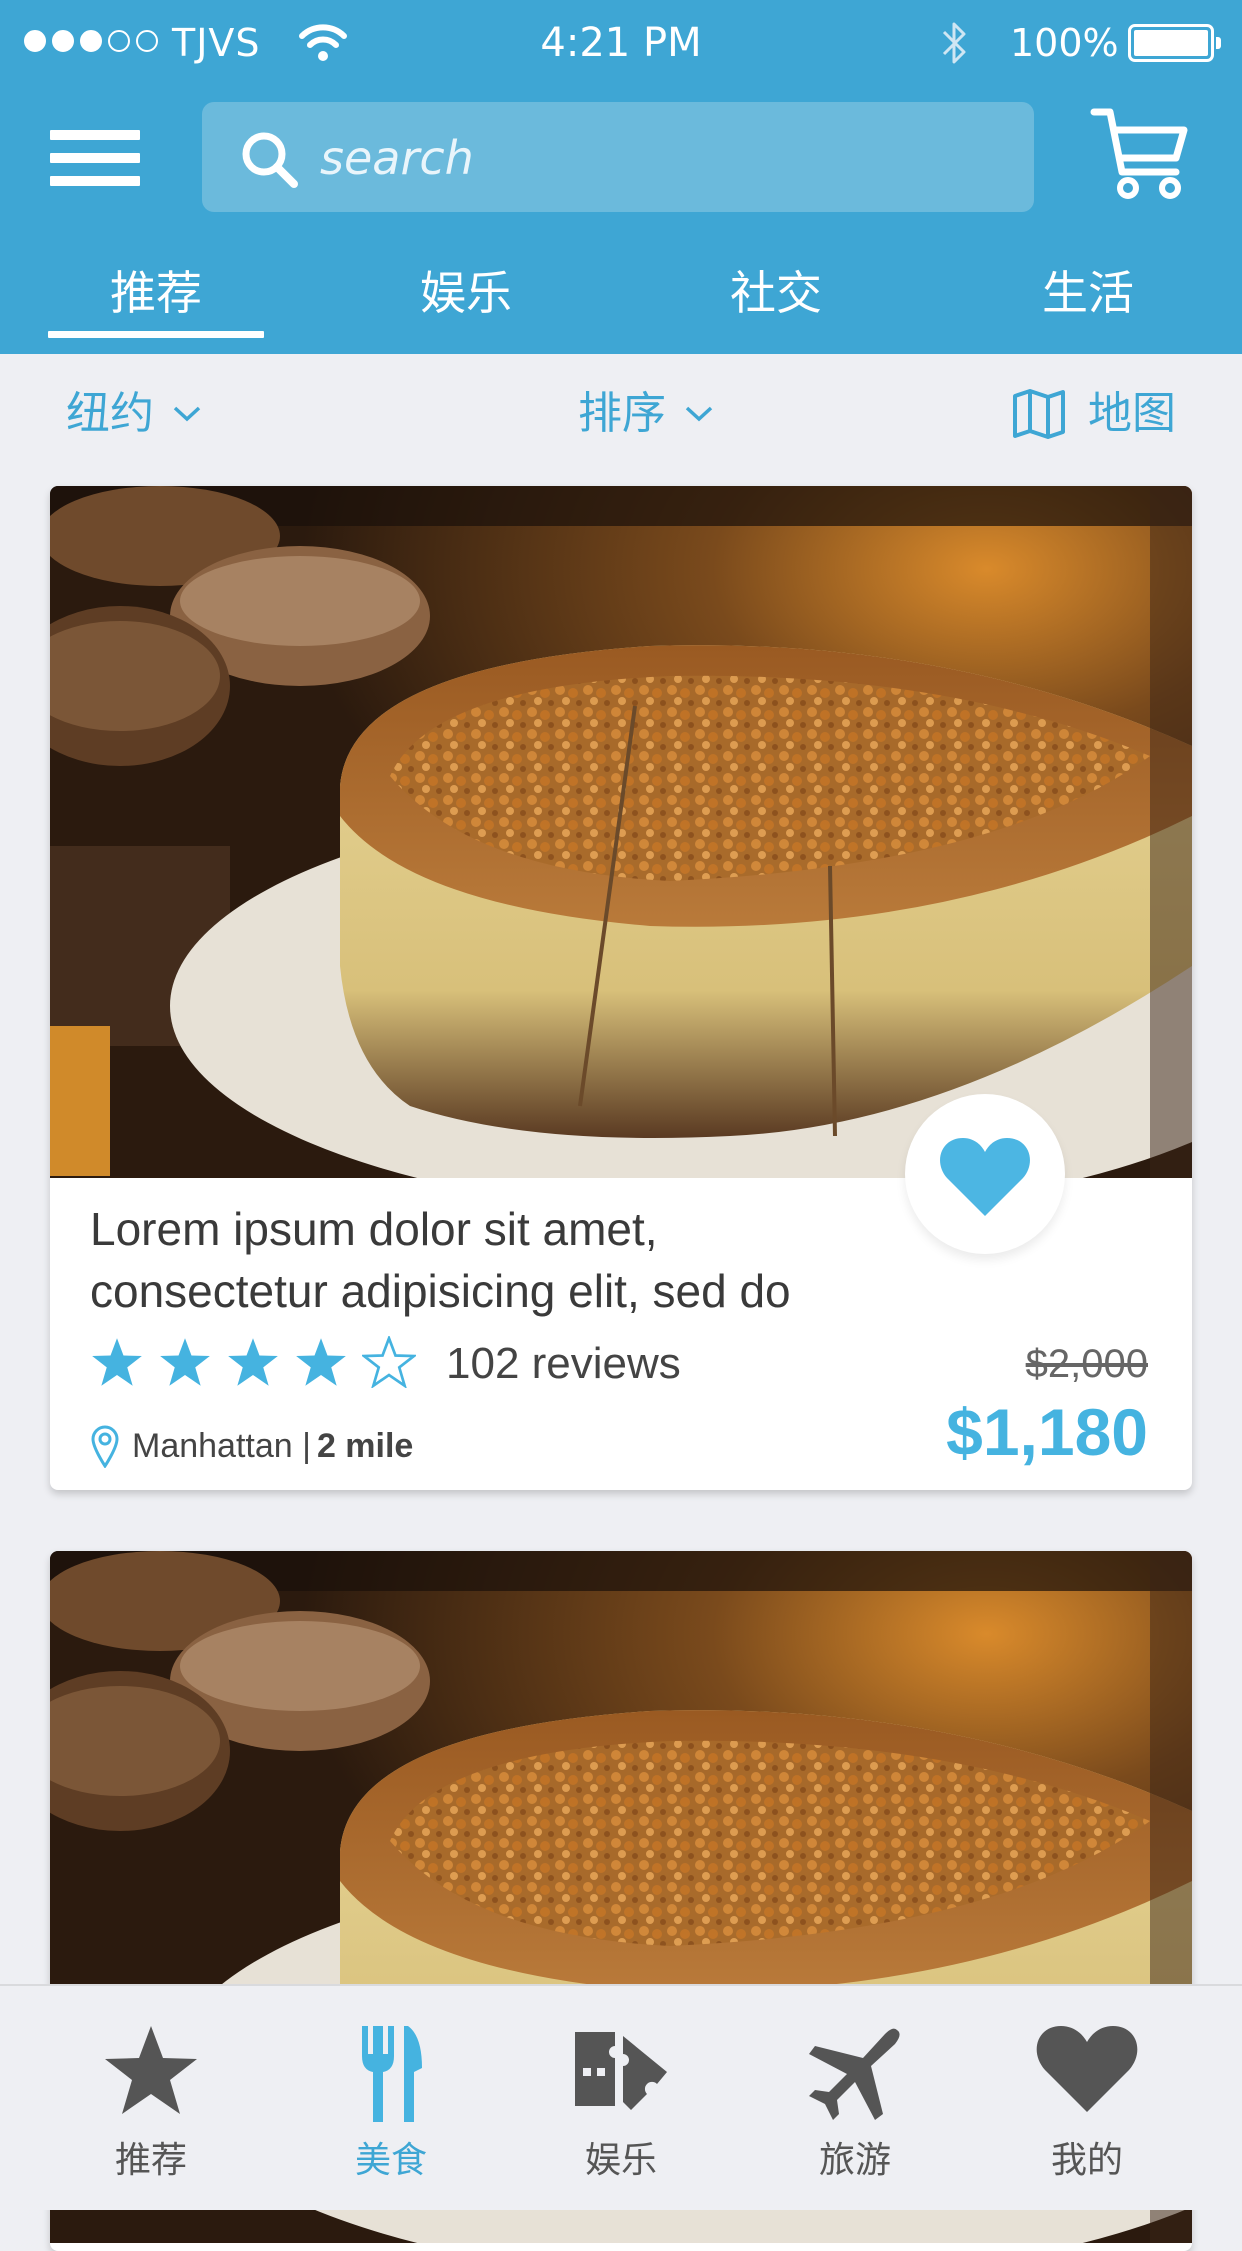 This screenshot has height=2251, width=1242. I want to click on star-rating, so click(253, 1362).